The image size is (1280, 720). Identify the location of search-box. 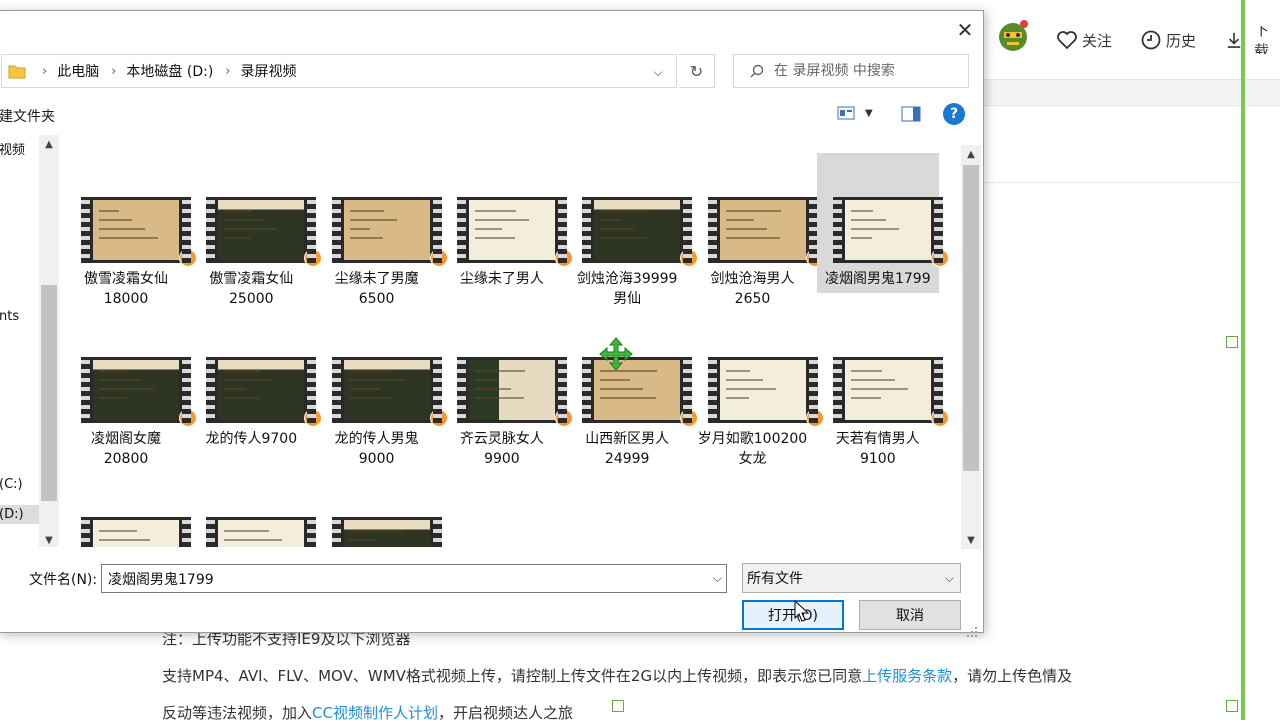
(851, 71).